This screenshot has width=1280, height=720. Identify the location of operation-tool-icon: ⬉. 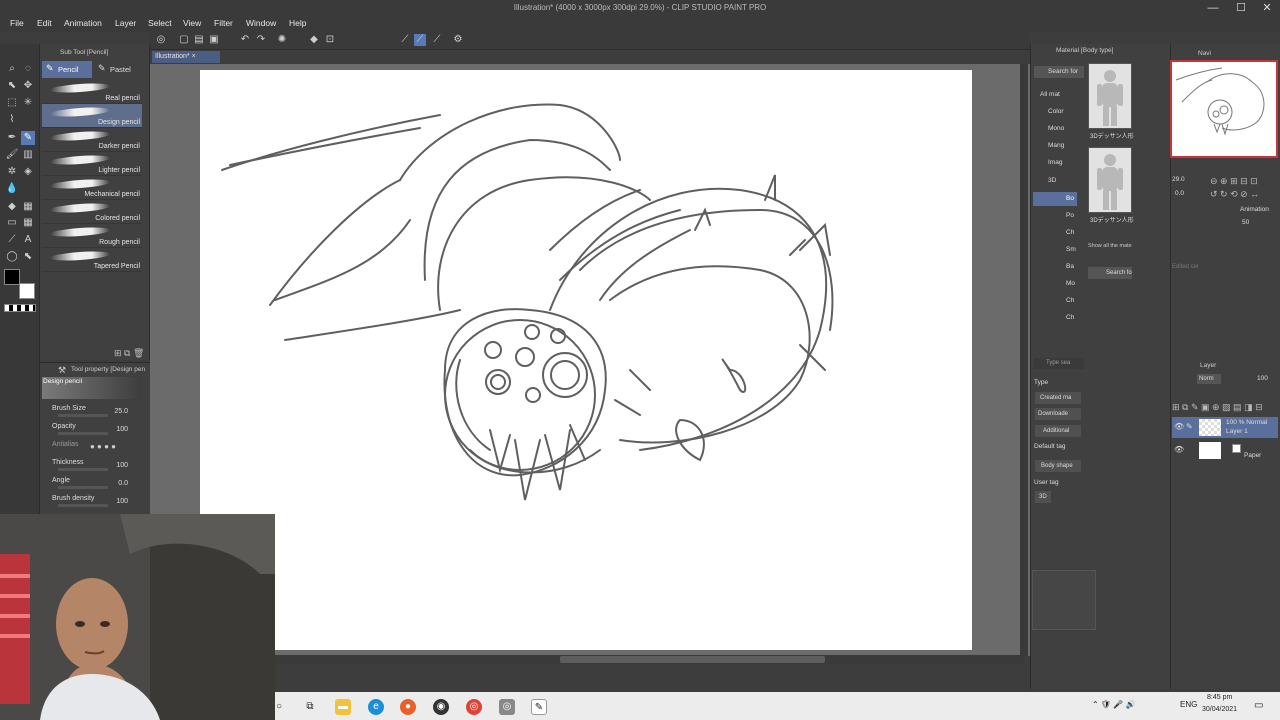
(12, 86).